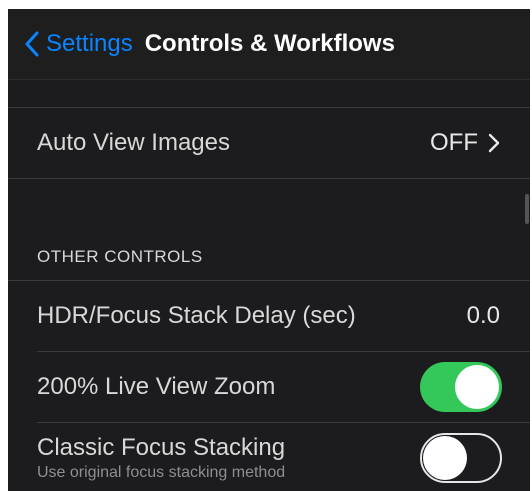 This screenshot has height=491, width=532. What do you see at coordinates (89, 43) in the screenshot?
I see `back-button-label: Settings` at bounding box center [89, 43].